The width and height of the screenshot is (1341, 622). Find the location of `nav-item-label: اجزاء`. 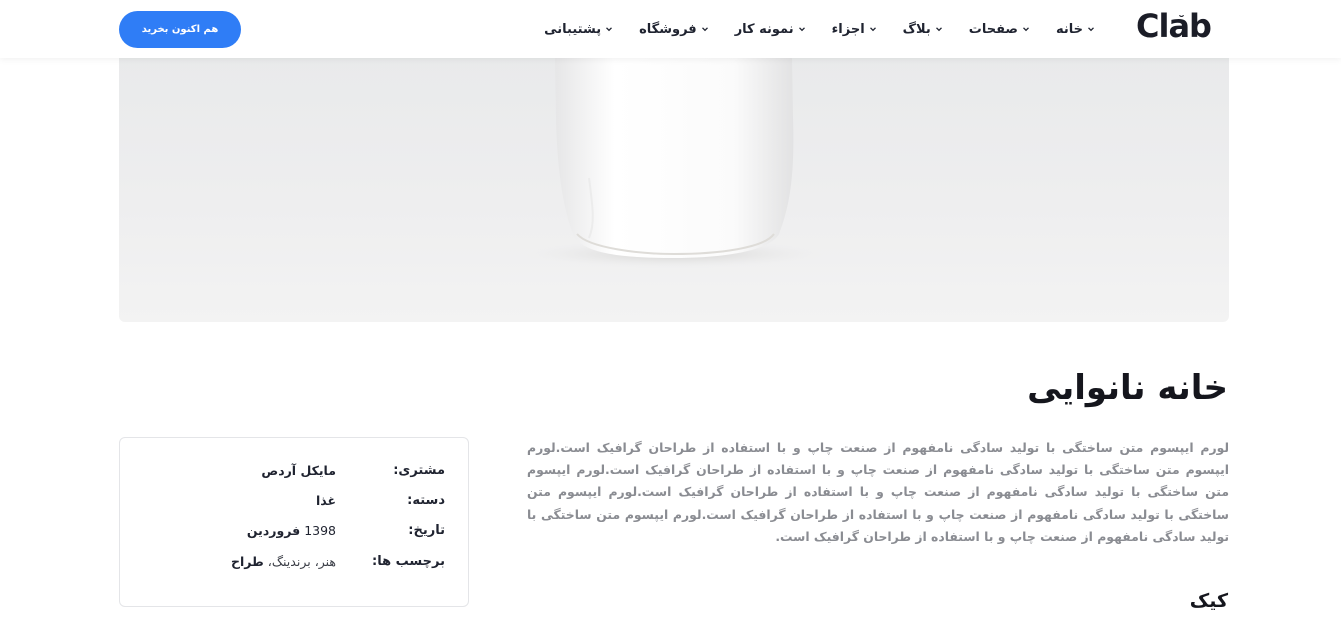

nav-item-label: اجزاء is located at coordinates (848, 29).